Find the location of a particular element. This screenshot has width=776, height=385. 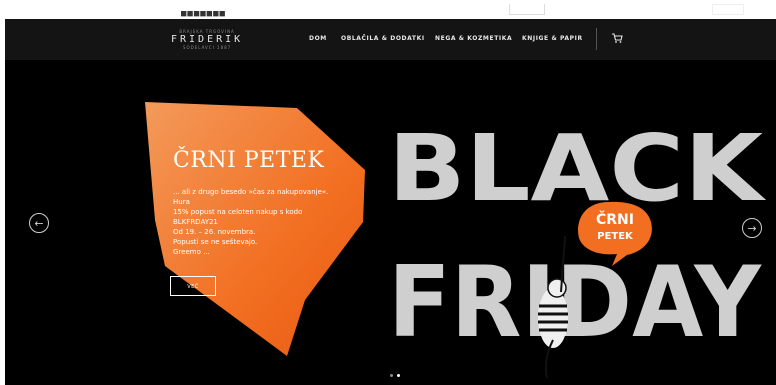

arrow-right-icon: → is located at coordinates (752, 228).